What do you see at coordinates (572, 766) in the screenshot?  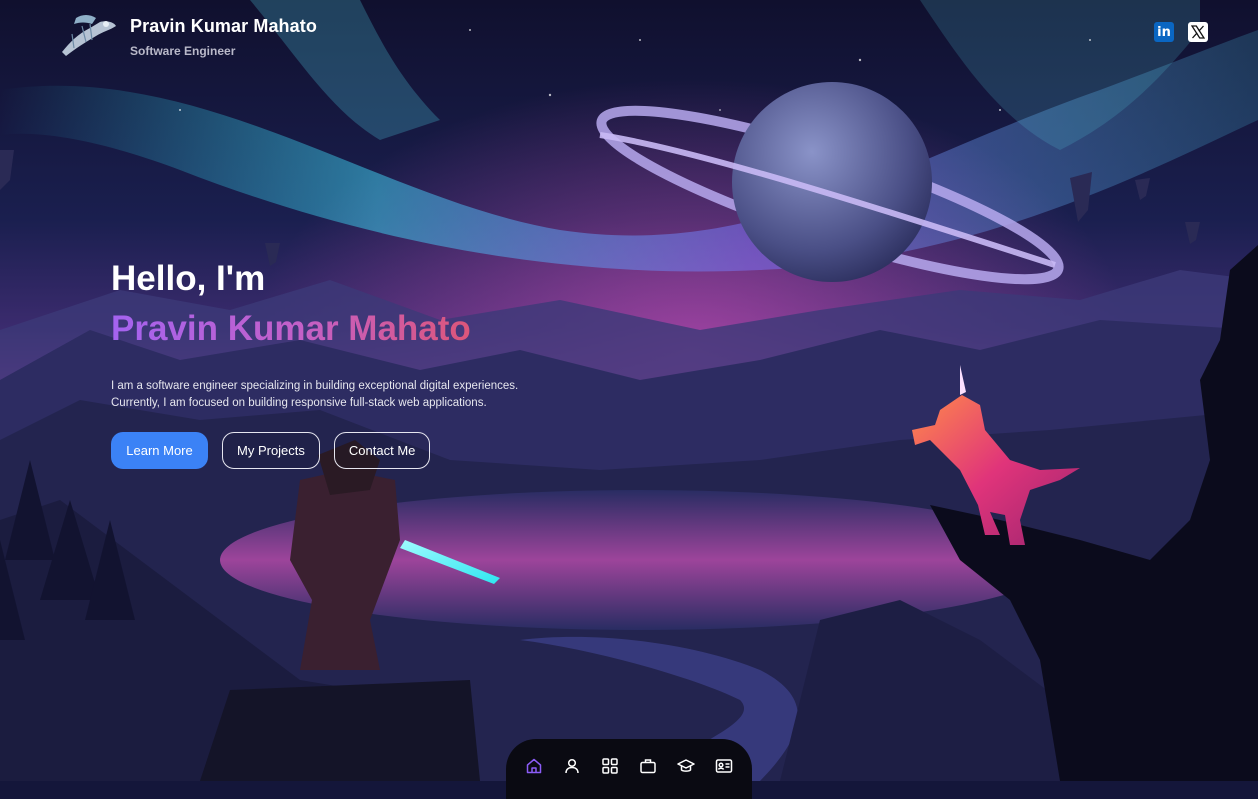 I see `user-icon` at bounding box center [572, 766].